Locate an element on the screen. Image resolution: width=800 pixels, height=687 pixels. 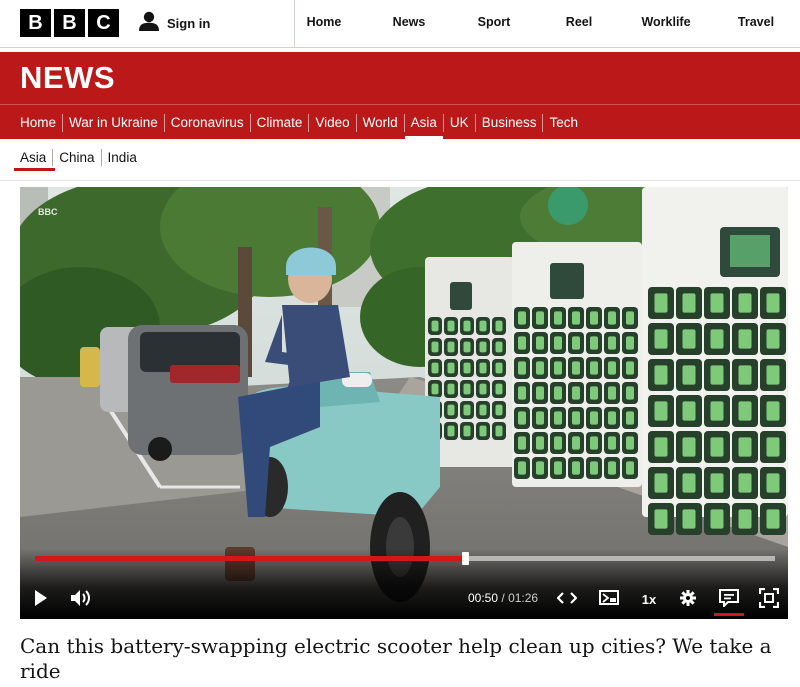
signin-label: Sign in is located at coordinates (189, 23).